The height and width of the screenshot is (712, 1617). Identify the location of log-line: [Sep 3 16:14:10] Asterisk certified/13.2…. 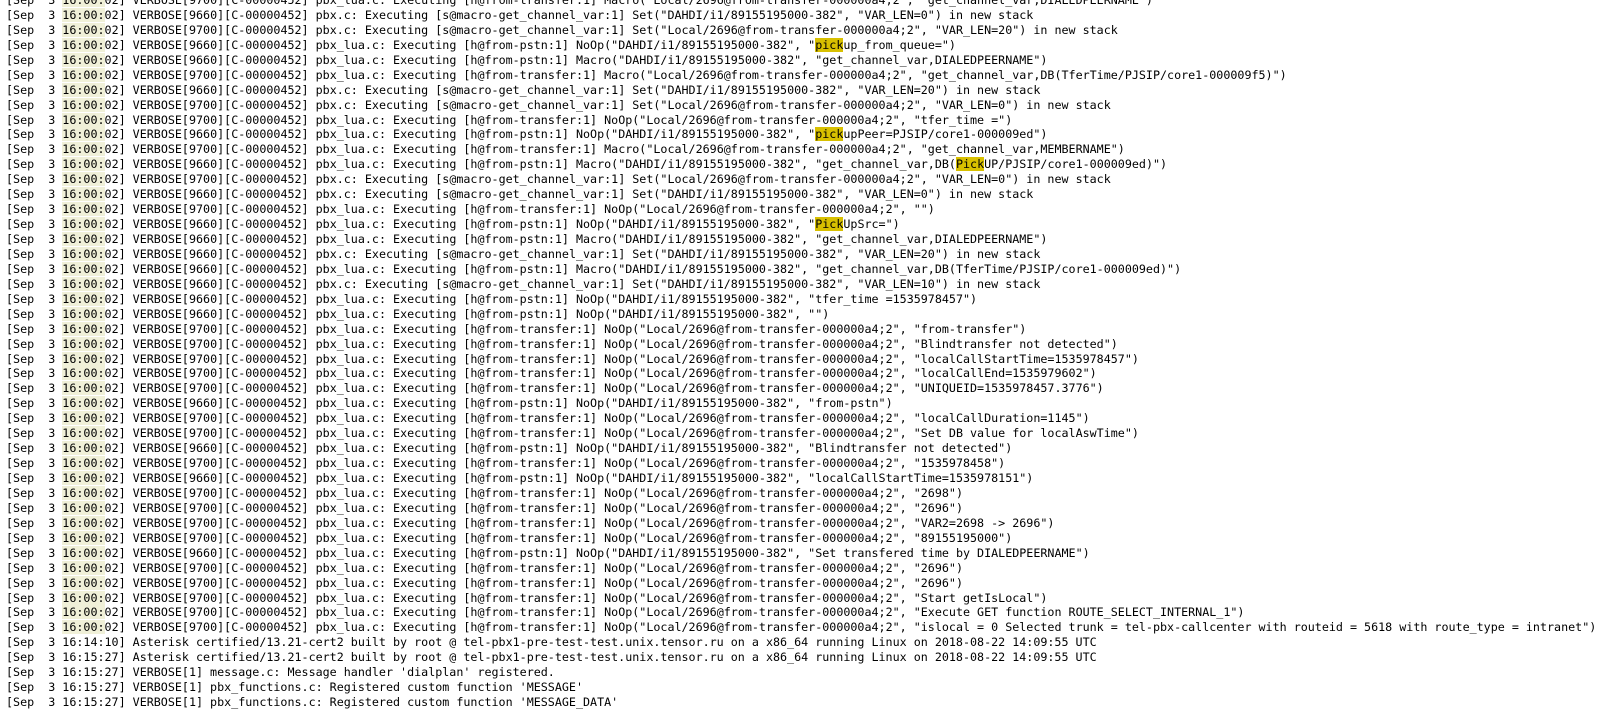
(811, 642).